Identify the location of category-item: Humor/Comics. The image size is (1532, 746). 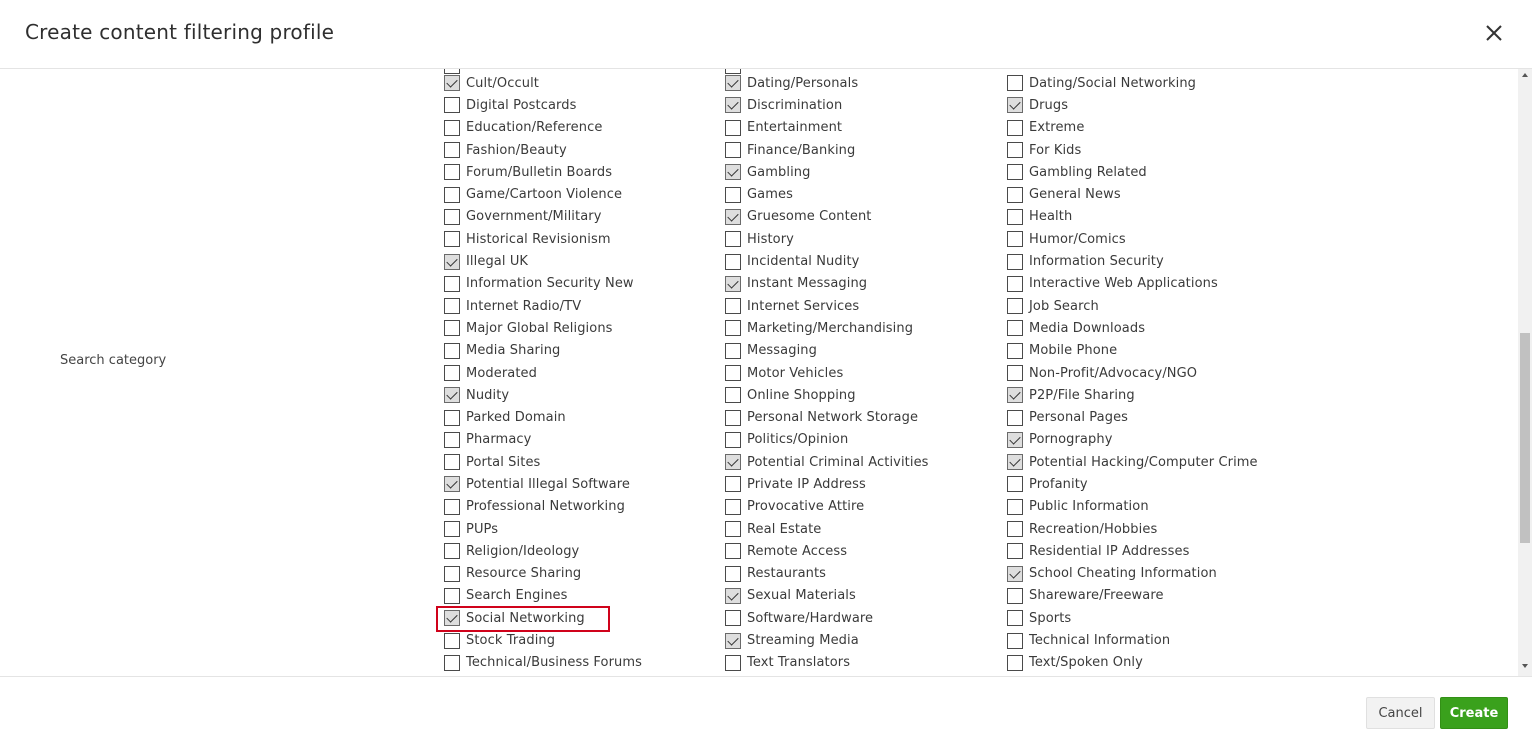
(1132, 239).